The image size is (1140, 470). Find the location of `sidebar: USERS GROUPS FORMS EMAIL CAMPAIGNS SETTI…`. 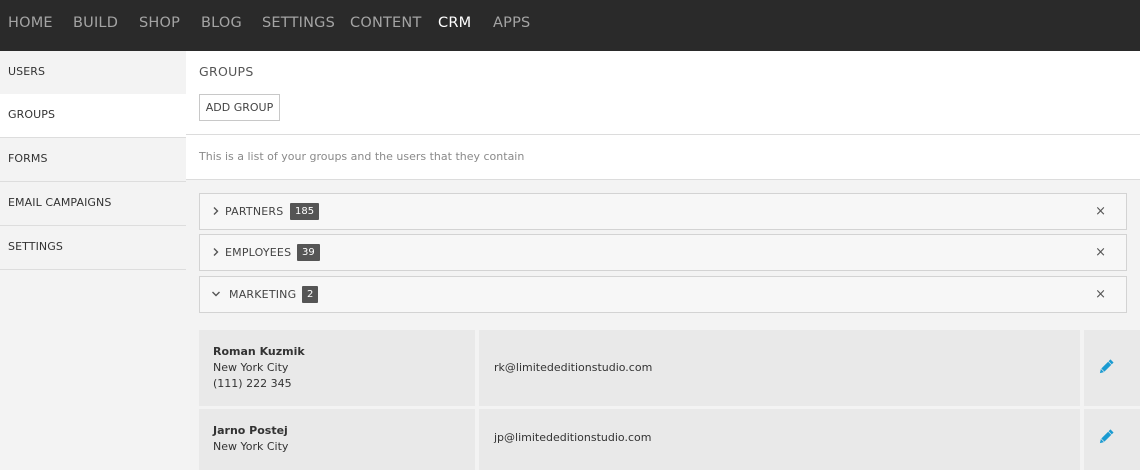

sidebar: USERS GROUPS FORMS EMAIL CAMPAIGNS SETTI… is located at coordinates (93, 260).